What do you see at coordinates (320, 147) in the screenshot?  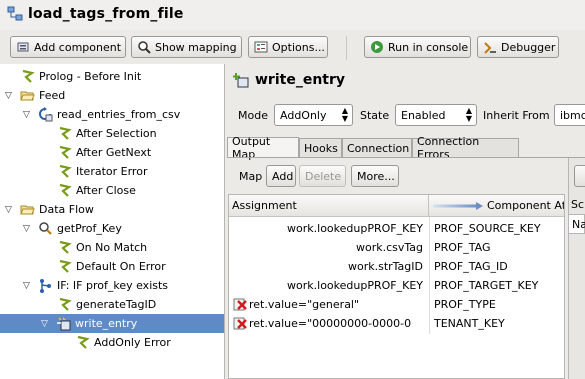 I see `tab-hooks: Hooks` at bounding box center [320, 147].